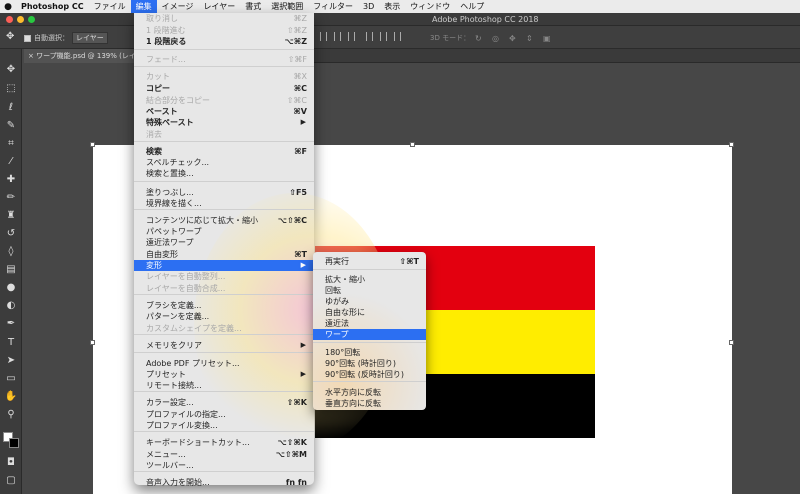 Image resolution: width=800 pixels, height=494 pixels. What do you see at coordinates (11, 324) in the screenshot?
I see `pen-icon: ✒` at bounding box center [11, 324].